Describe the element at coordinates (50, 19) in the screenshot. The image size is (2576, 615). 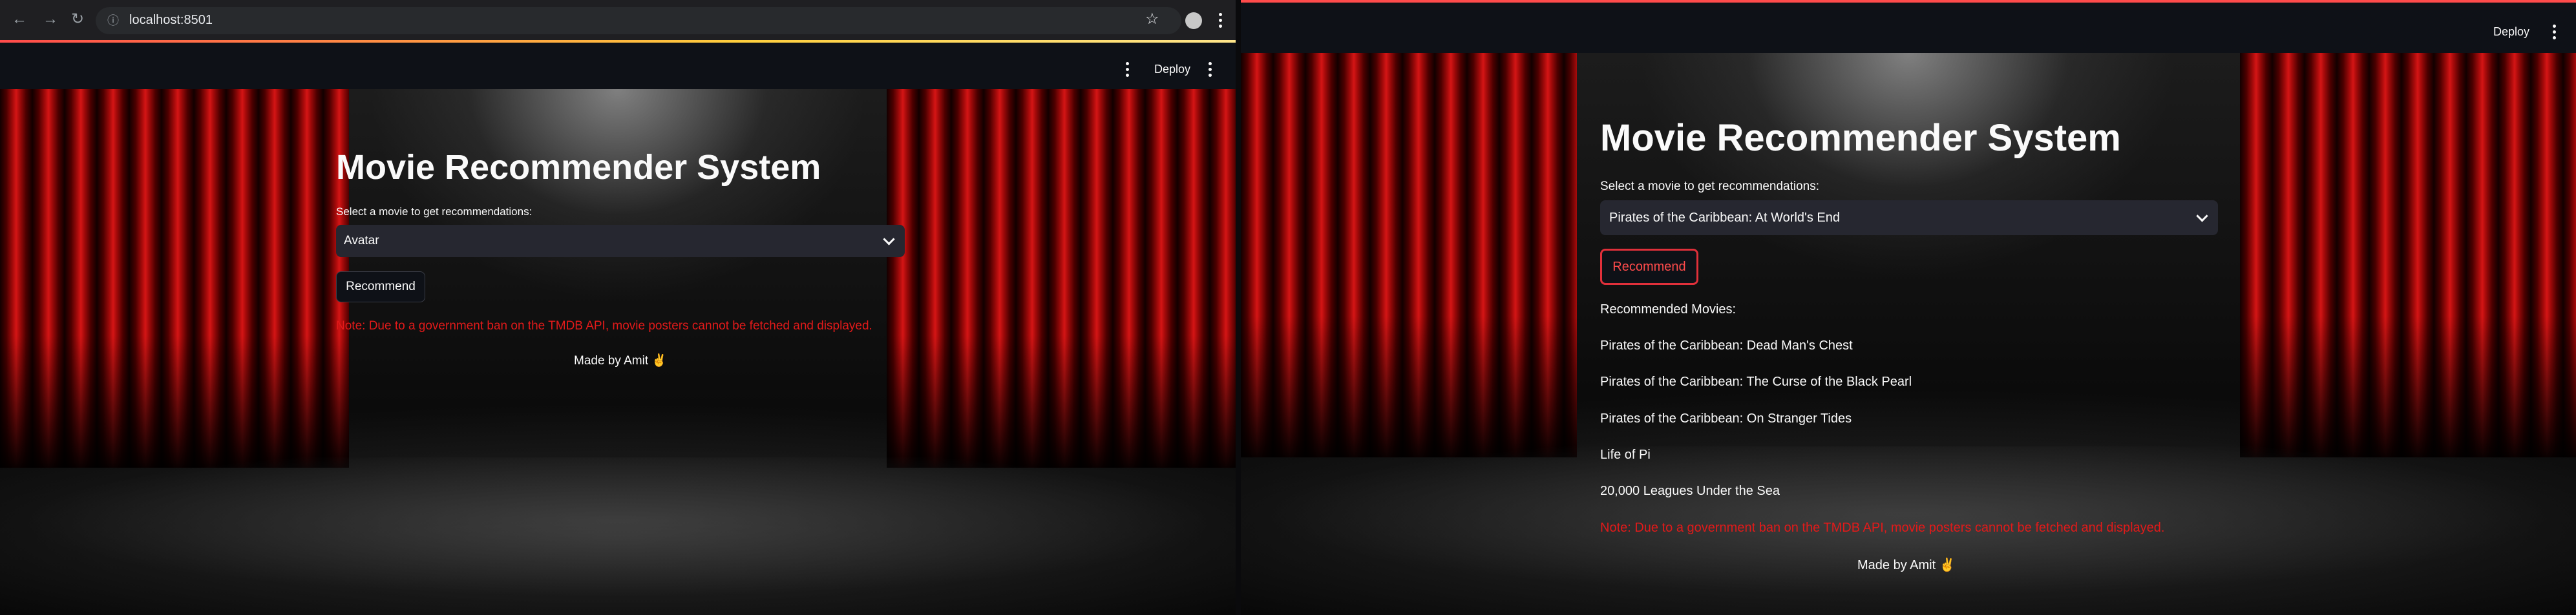
I see `forward-arrow-icon: →` at that location.